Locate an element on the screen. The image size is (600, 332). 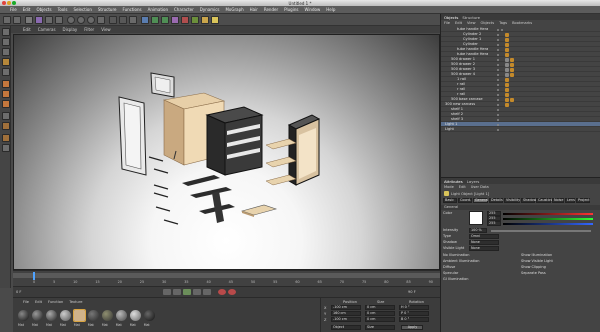
go-to-start-icon is located at coordinates (167, 292).